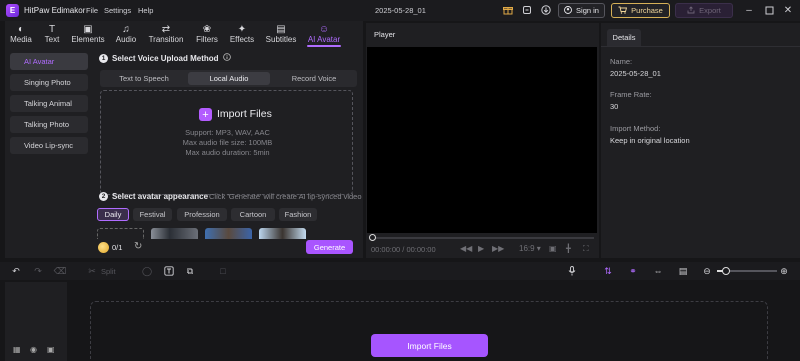  What do you see at coordinates (281, 39) in the screenshot?
I see `tool-subtitles-label: Subtitles` at bounding box center [281, 39].